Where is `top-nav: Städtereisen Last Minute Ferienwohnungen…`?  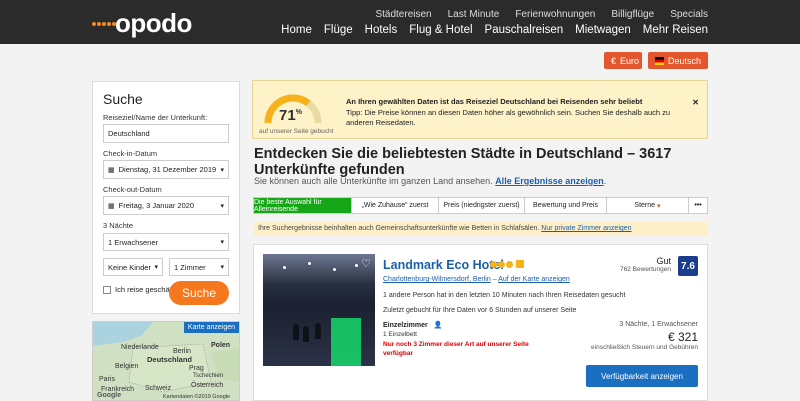 top-nav: Städtereisen Last Minute Ferienwohnungen… is located at coordinates (541, 14).